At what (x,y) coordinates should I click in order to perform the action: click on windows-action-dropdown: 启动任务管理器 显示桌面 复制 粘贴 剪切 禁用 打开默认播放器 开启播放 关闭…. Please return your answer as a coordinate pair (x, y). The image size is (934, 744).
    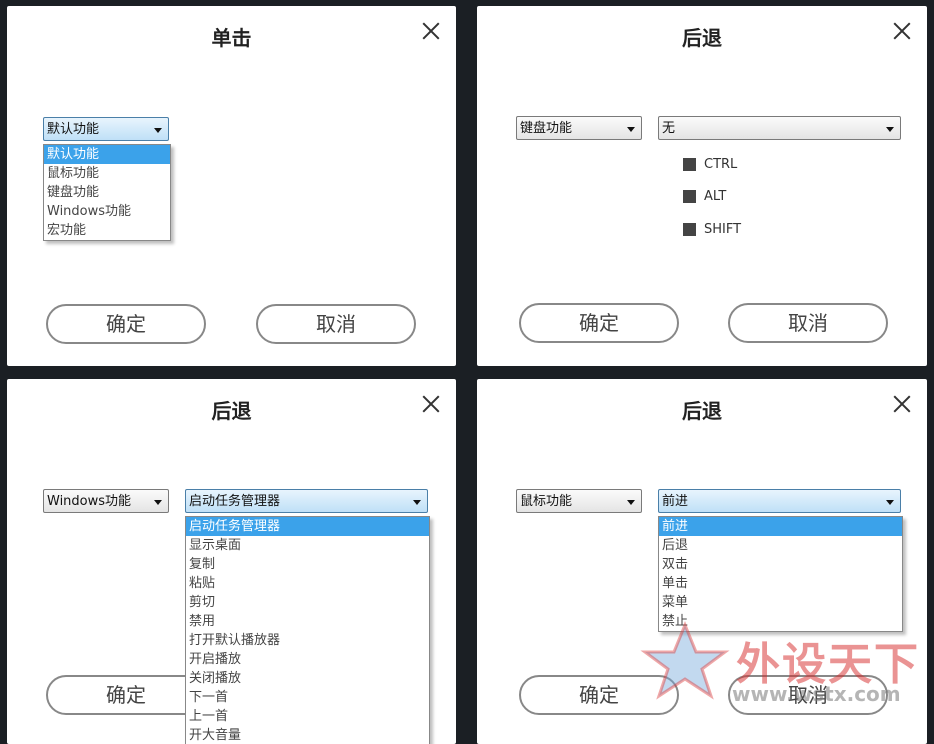
    Looking at the image, I should click on (307, 630).